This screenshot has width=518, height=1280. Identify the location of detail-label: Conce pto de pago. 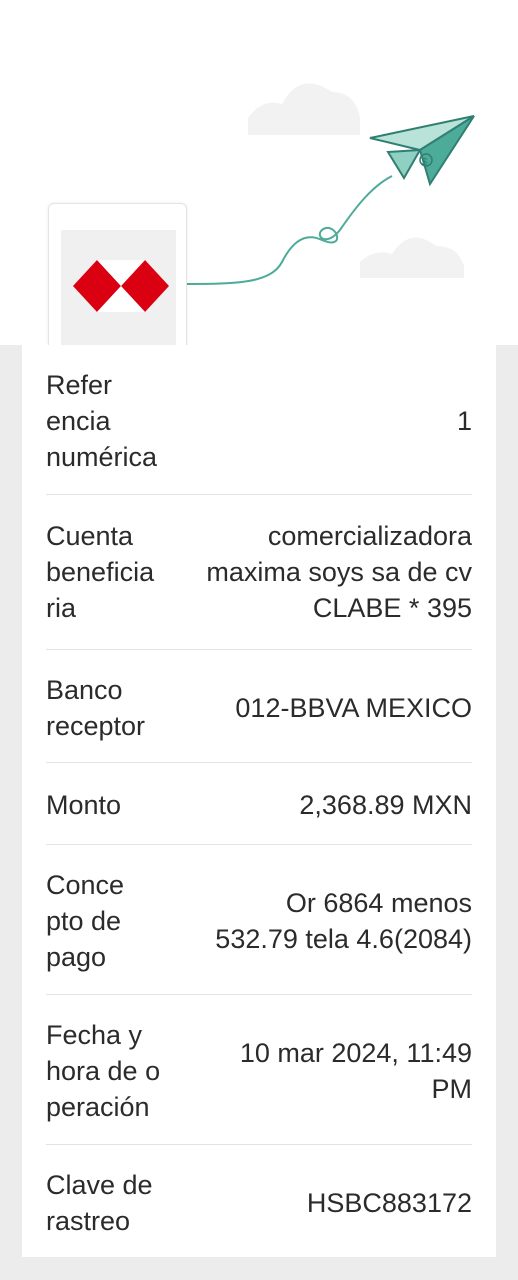
(85, 921).